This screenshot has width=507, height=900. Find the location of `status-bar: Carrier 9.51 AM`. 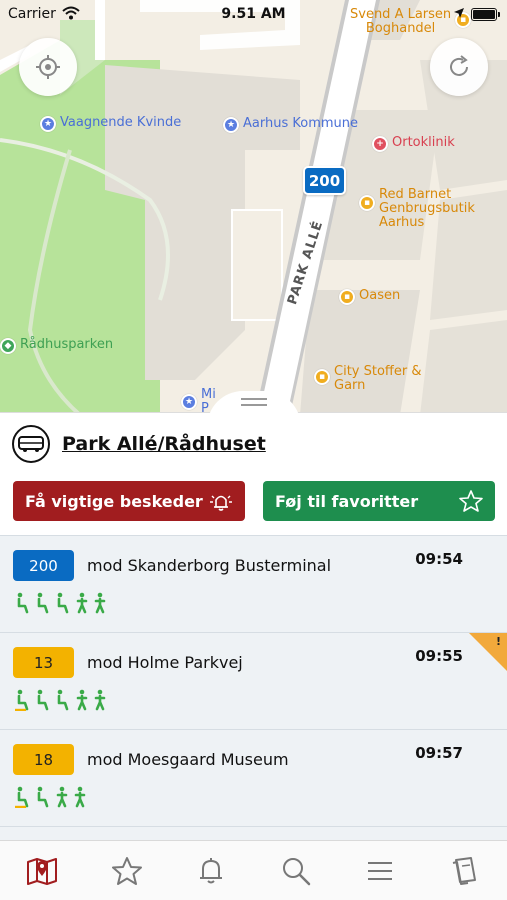

status-bar: Carrier 9.51 AM is located at coordinates (253, 15).